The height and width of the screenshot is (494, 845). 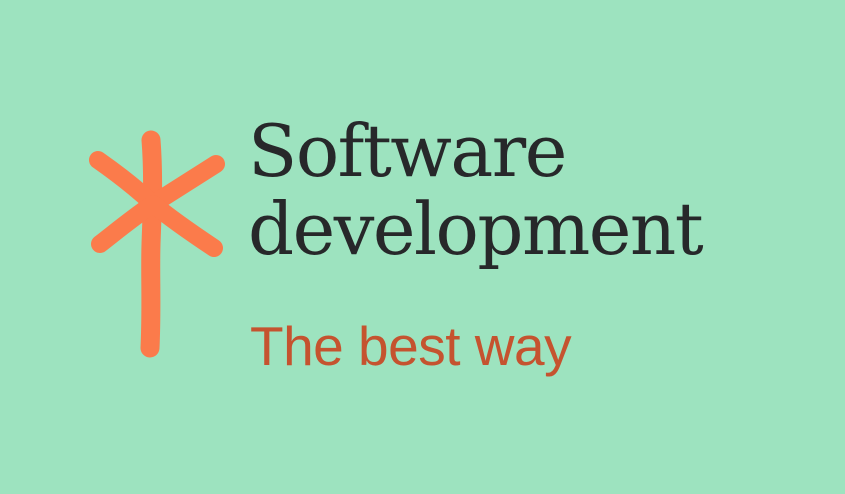 What do you see at coordinates (158, 247) in the screenshot?
I see `asterisk-stick-icon` at bounding box center [158, 247].